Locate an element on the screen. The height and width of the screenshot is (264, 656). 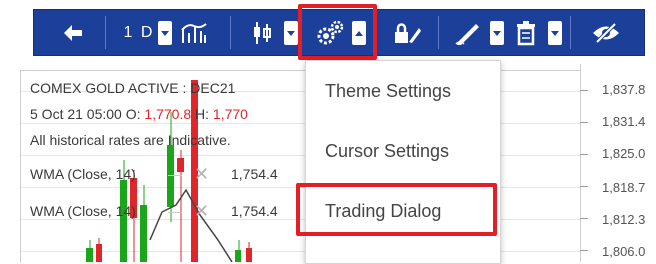
ohlc-prefix: 5 Oct 21 05:00 O: is located at coordinates (85, 114).